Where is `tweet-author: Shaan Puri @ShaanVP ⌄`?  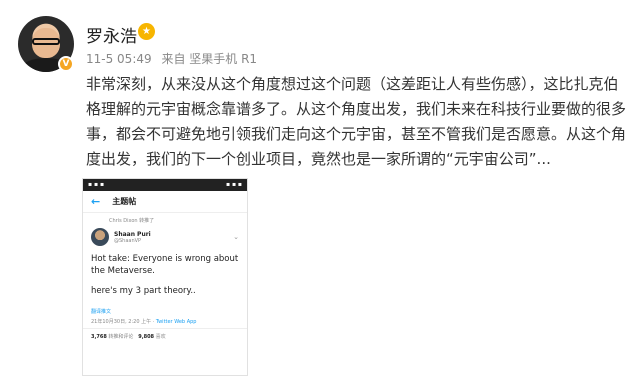 tweet-author: Shaan Puri @ShaanVP ⌄ is located at coordinates (165, 237).